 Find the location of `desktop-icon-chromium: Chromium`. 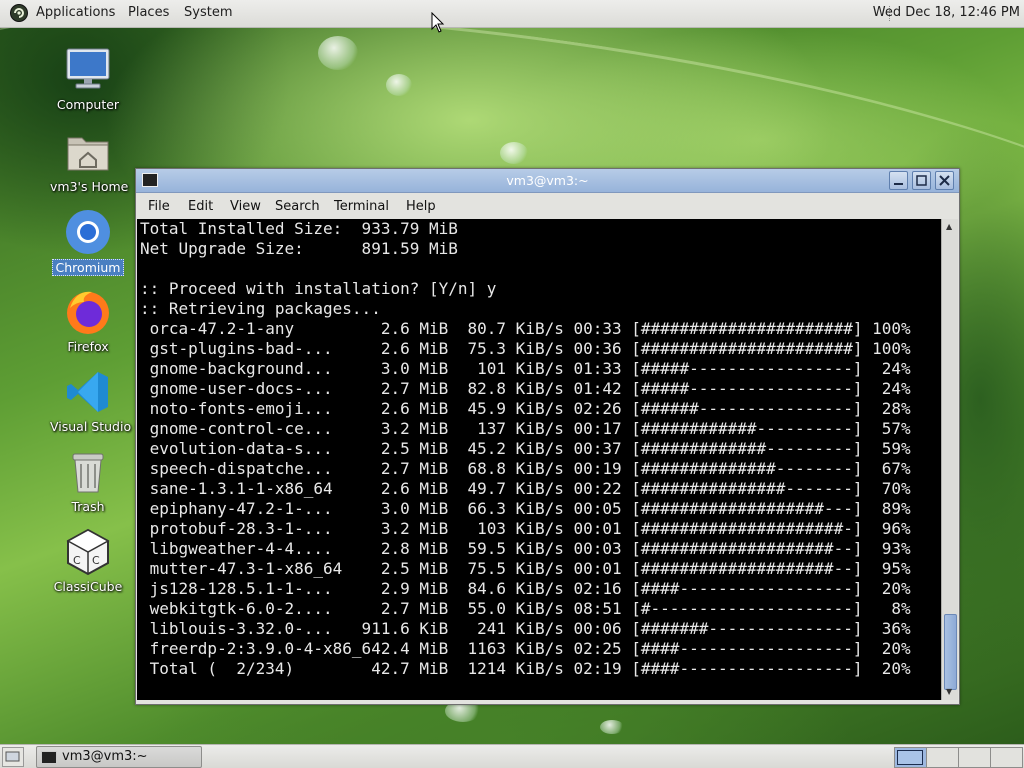

desktop-icon-chromium: Chromium is located at coordinates (88, 242).